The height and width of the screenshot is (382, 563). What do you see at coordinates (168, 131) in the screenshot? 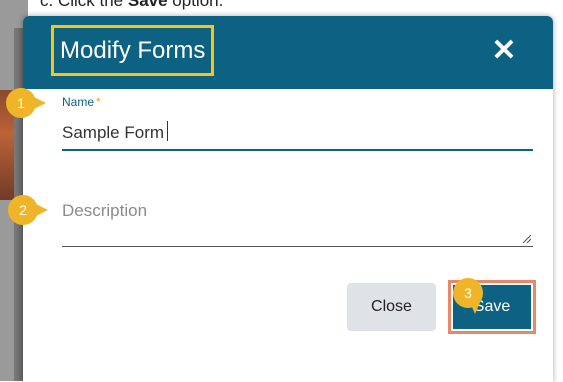
I see `text-cursor` at bounding box center [168, 131].